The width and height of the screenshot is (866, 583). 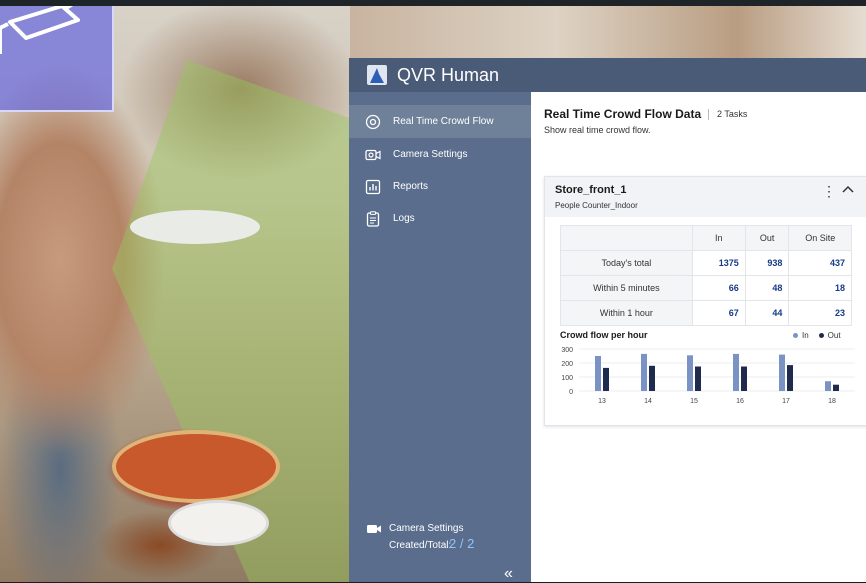 I want to click on chart-legend: In Out, so click(x=817, y=335).